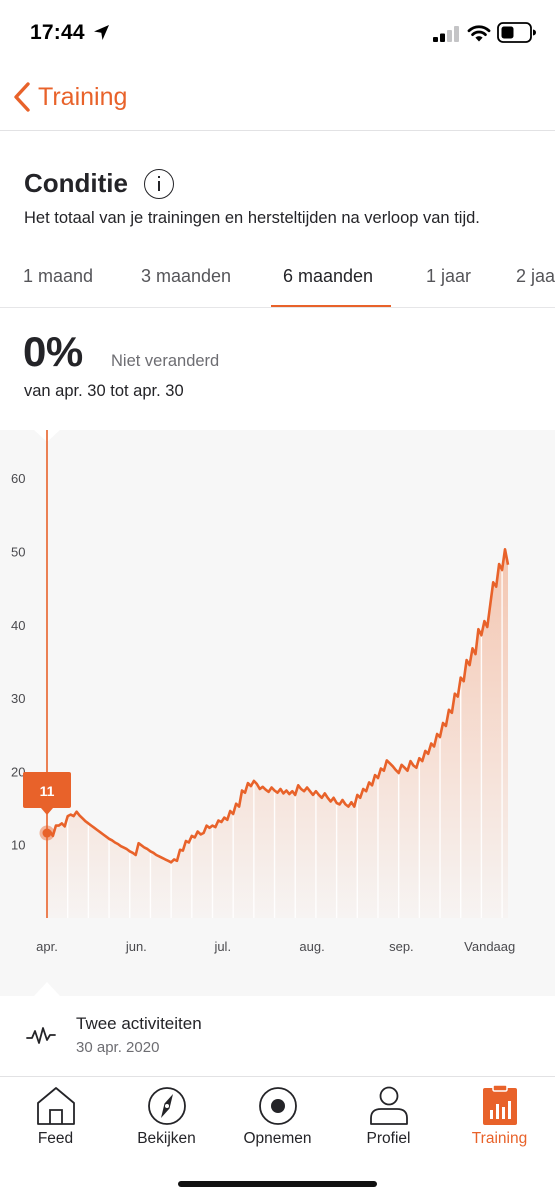 This screenshot has width=555, height=1200. Describe the element at coordinates (139, 1023) in the screenshot. I see `activity-title: Twee activiteiten` at that location.